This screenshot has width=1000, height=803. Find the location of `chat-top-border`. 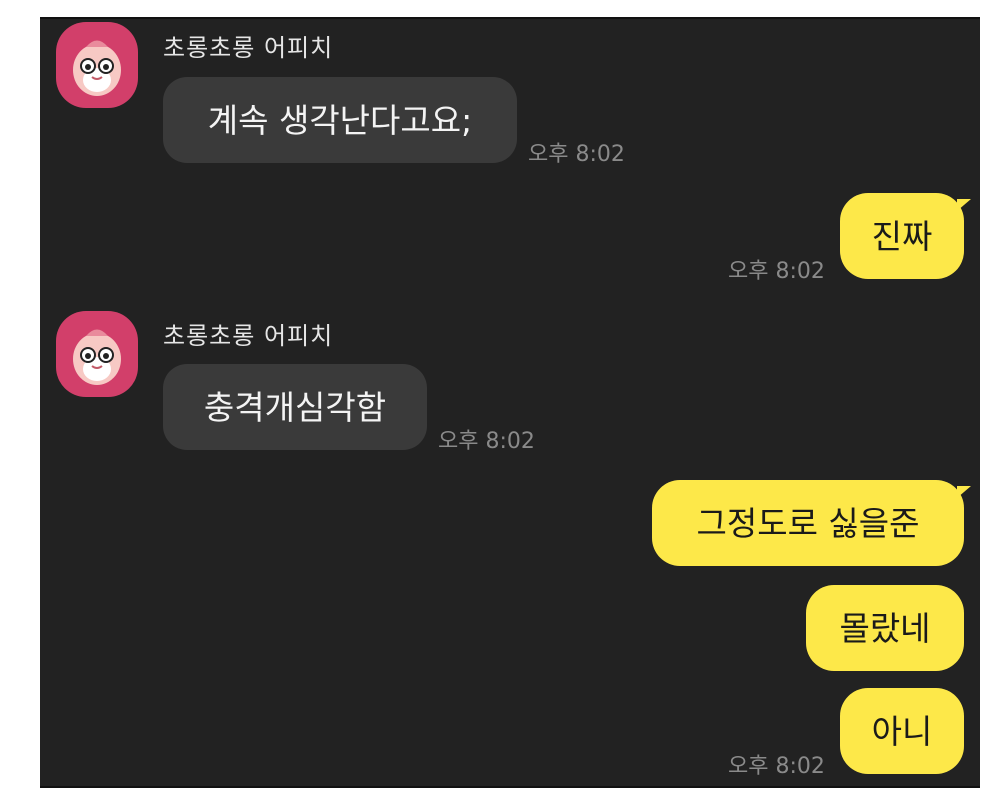

chat-top-border is located at coordinates (510, 18).